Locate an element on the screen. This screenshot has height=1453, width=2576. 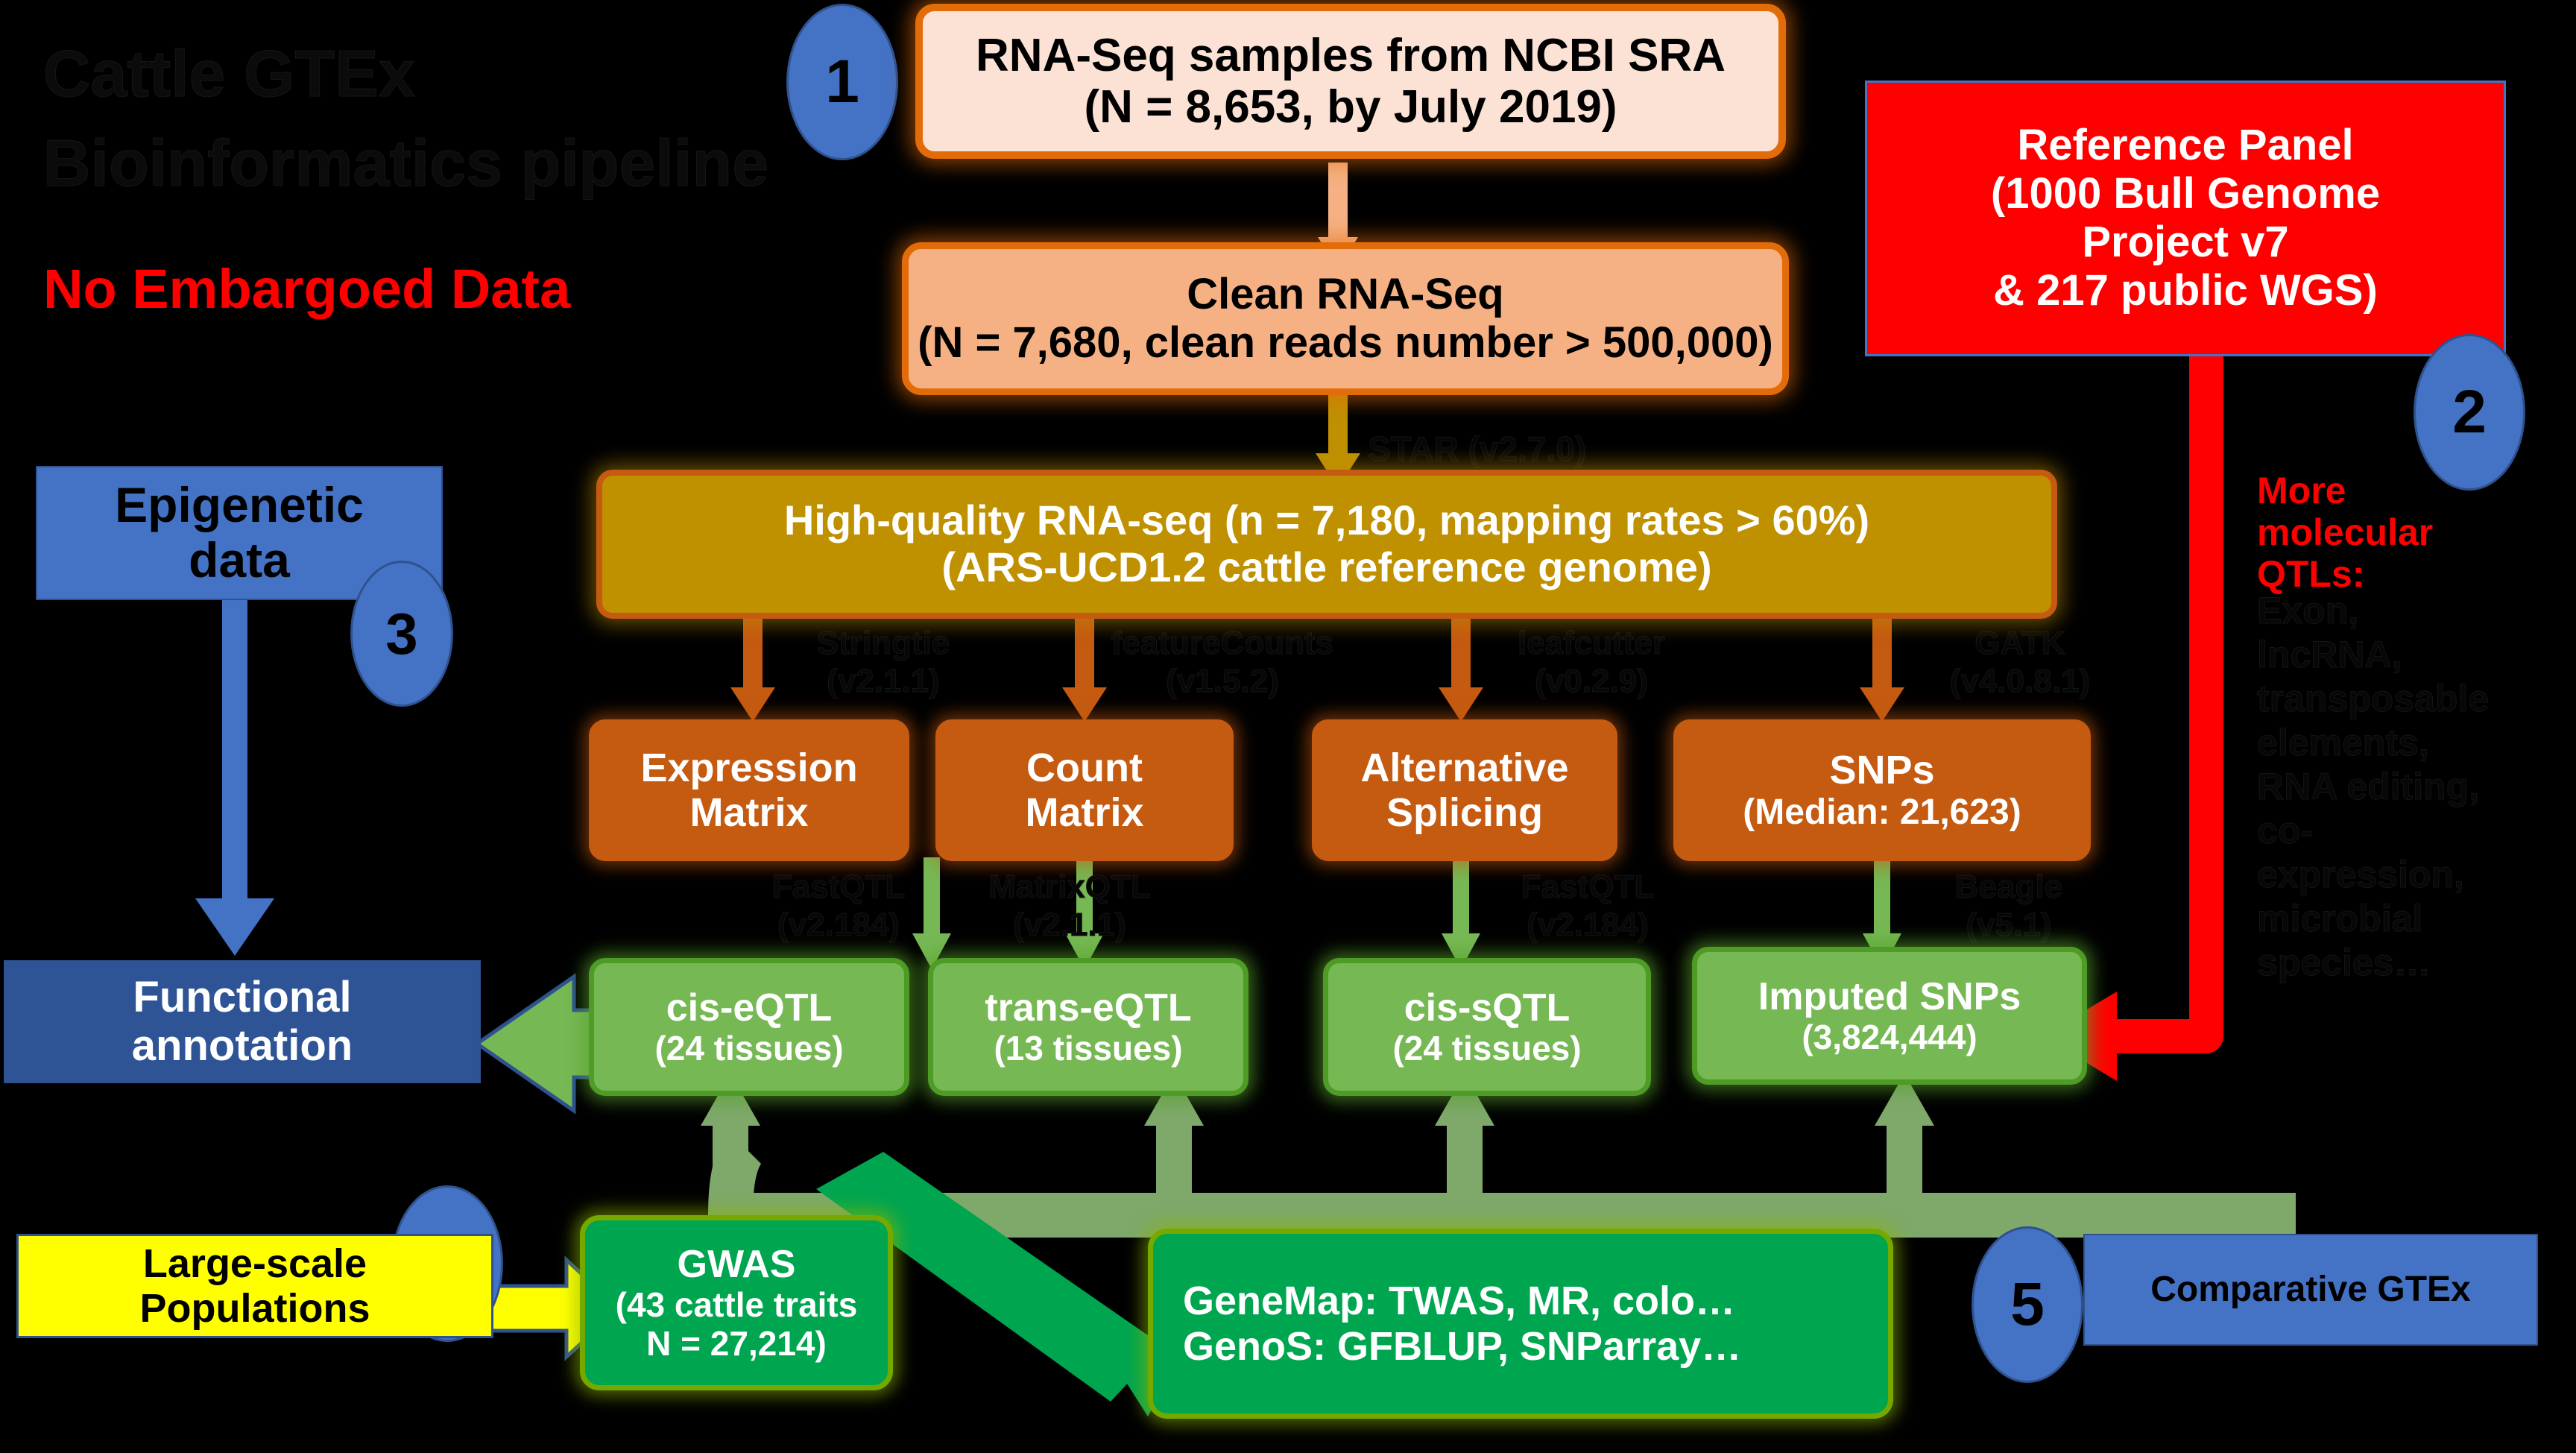
tool-label-gatk: GATK (v4.0.8.1) is located at coordinates (2020, 662).